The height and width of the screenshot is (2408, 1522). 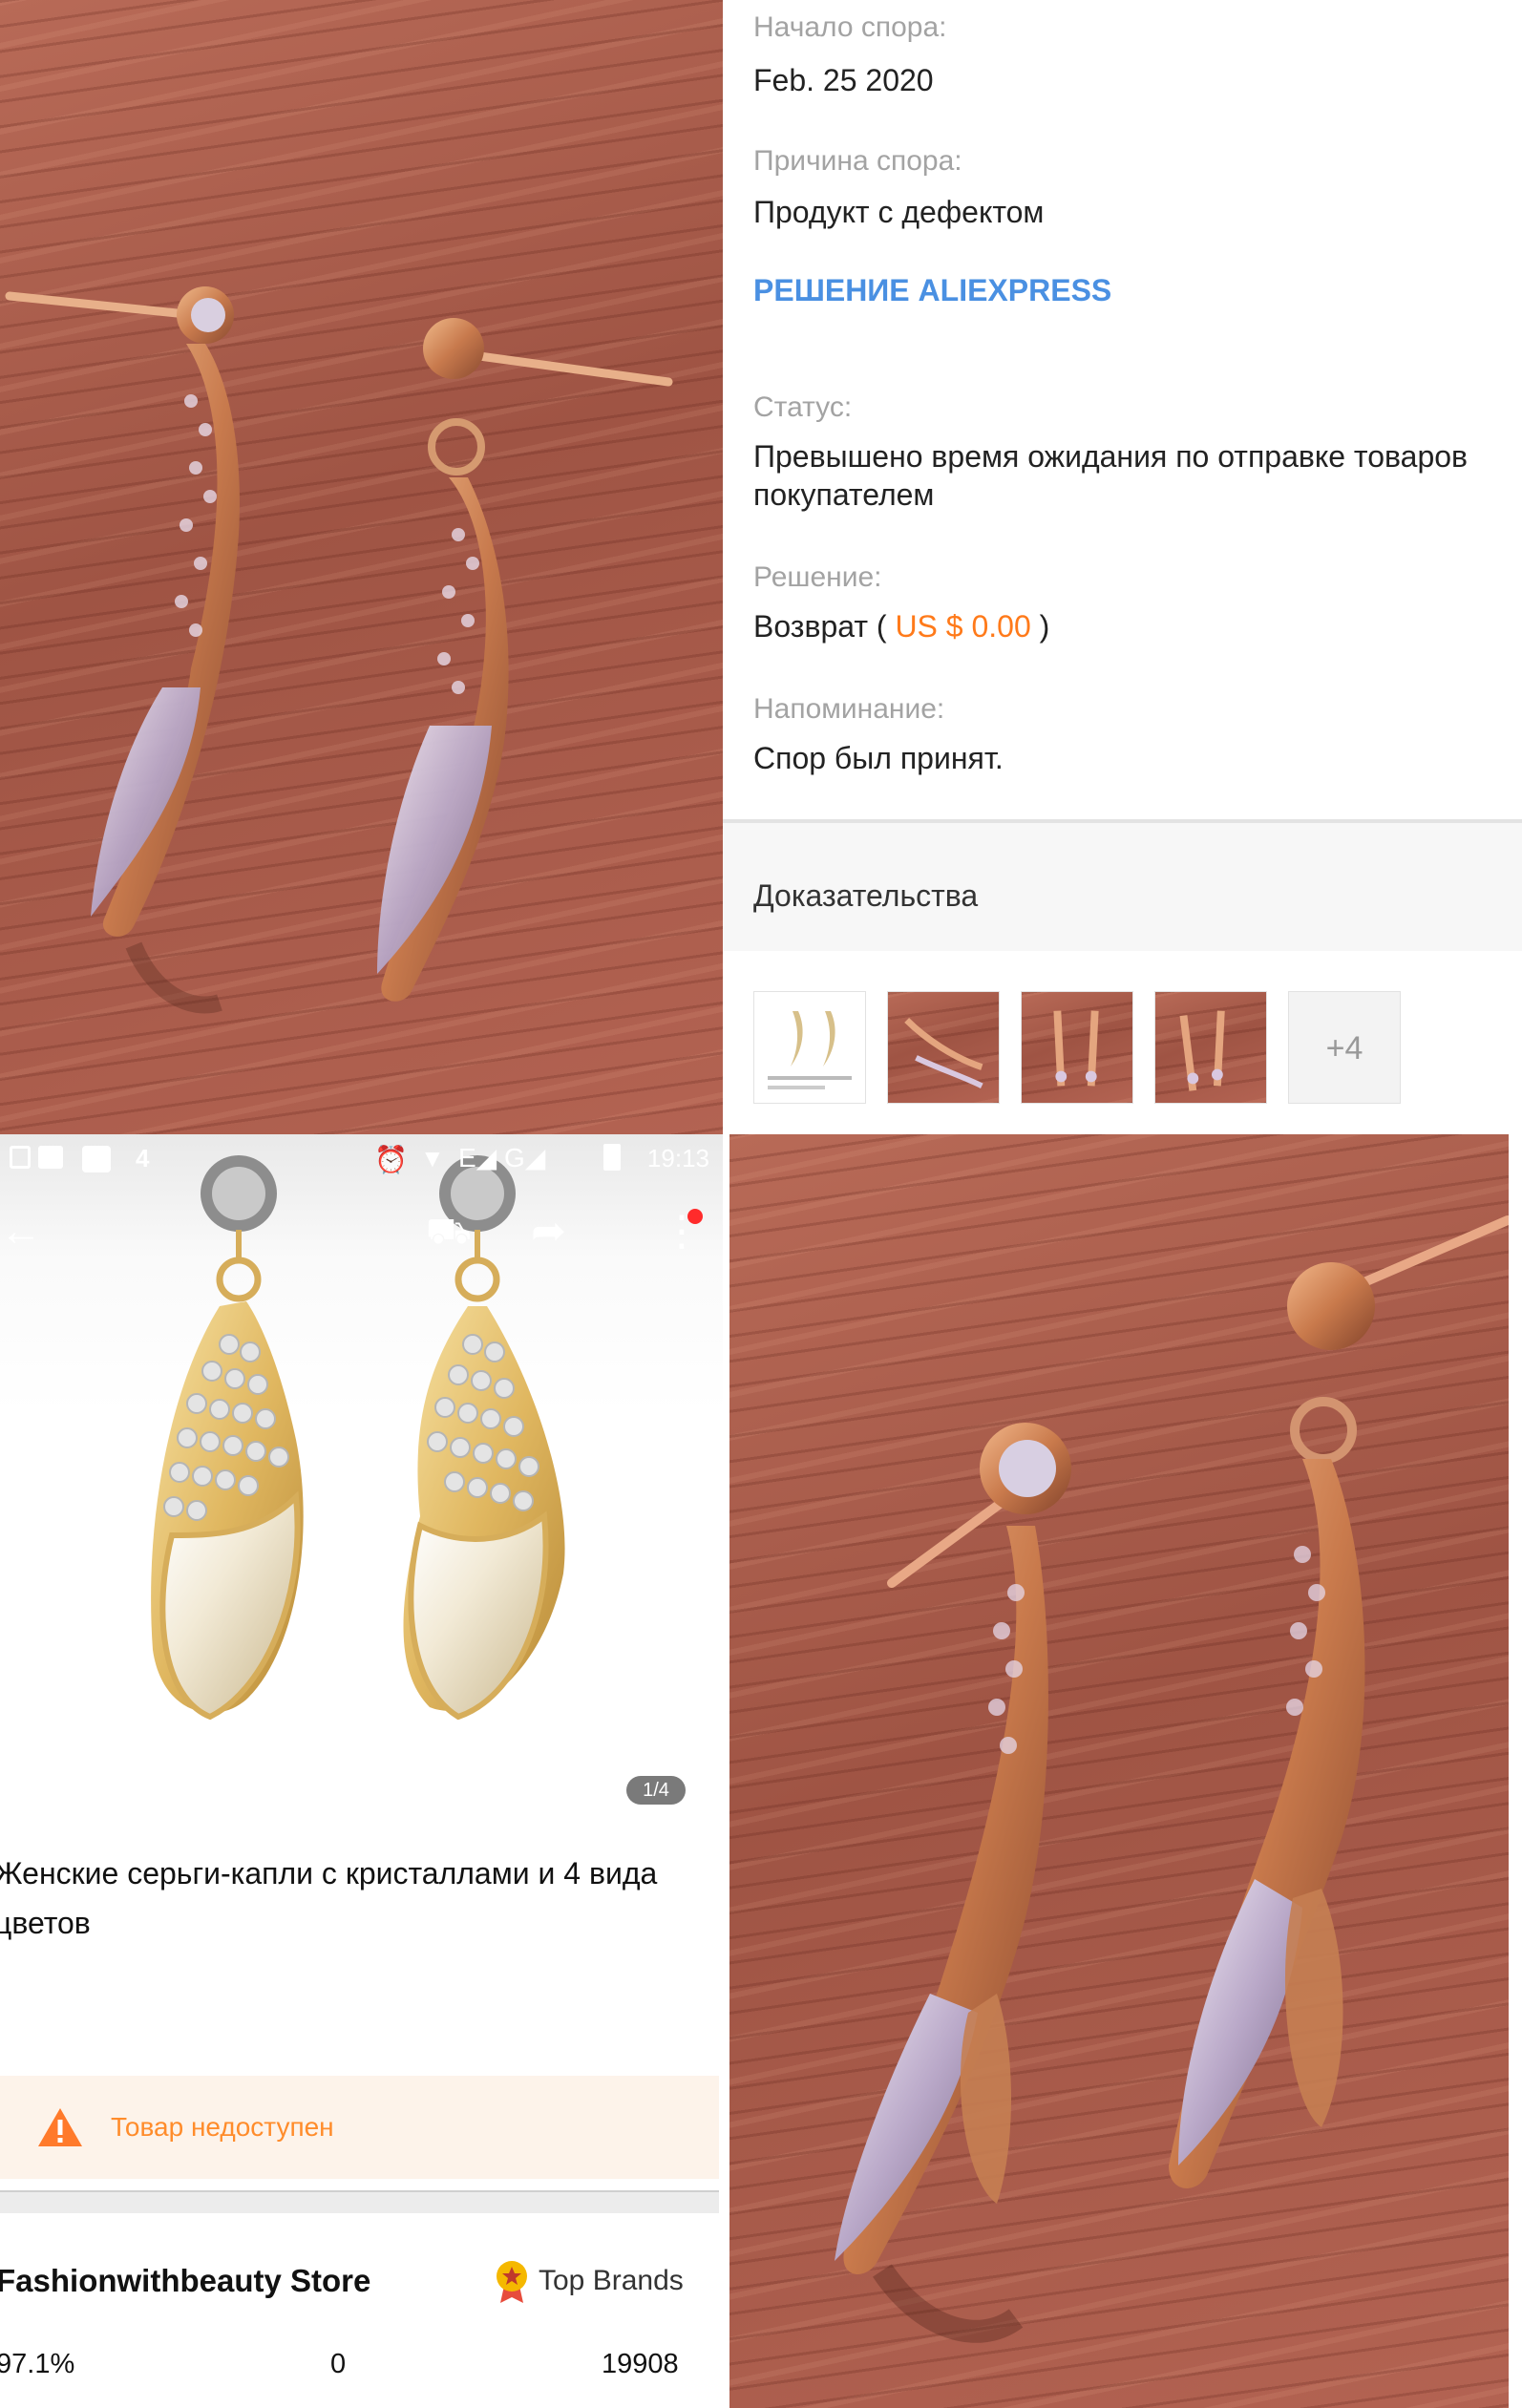 What do you see at coordinates (361, 1482) in the screenshot?
I see `product-image: 4 ⏰ ▼ E◢ G◢ 19:13 ← ⛟ ➦ ⋮ 1/4` at bounding box center [361, 1482].